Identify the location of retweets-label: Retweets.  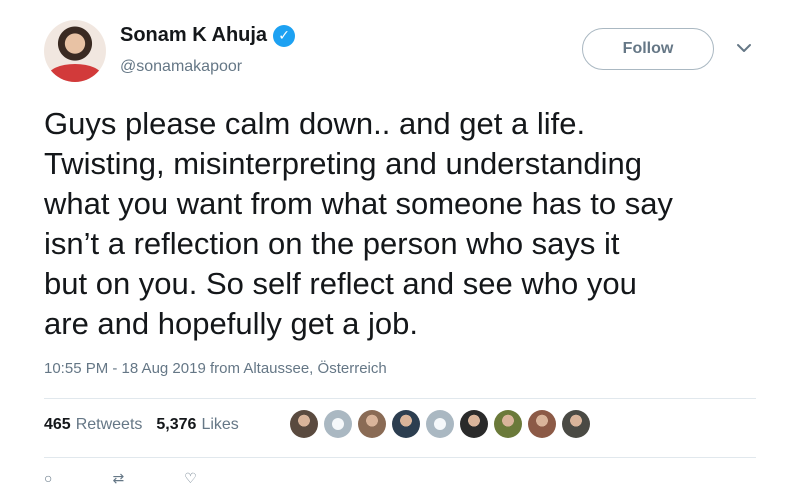
(109, 425).